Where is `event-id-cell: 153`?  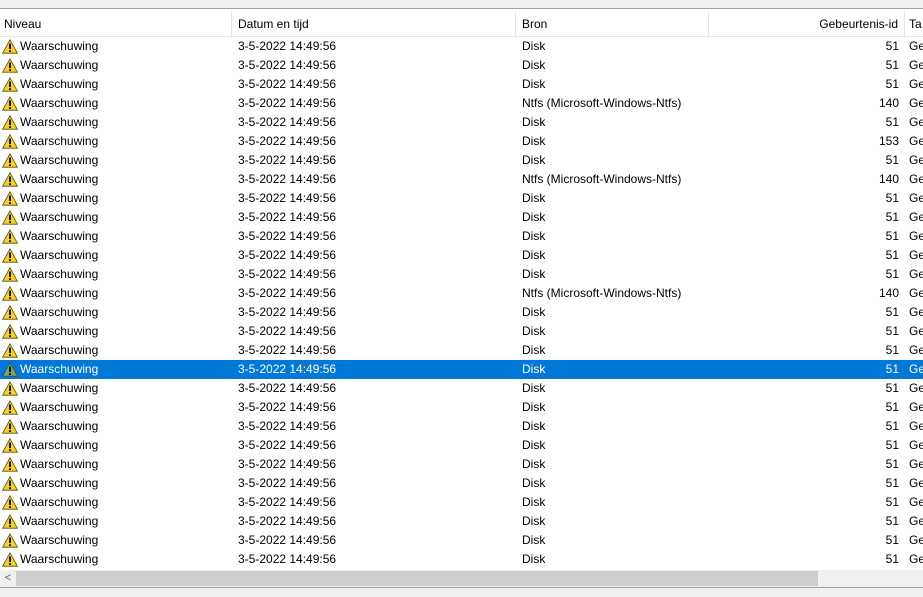 event-id-cell: 153 is located at coordinates (888, 141).